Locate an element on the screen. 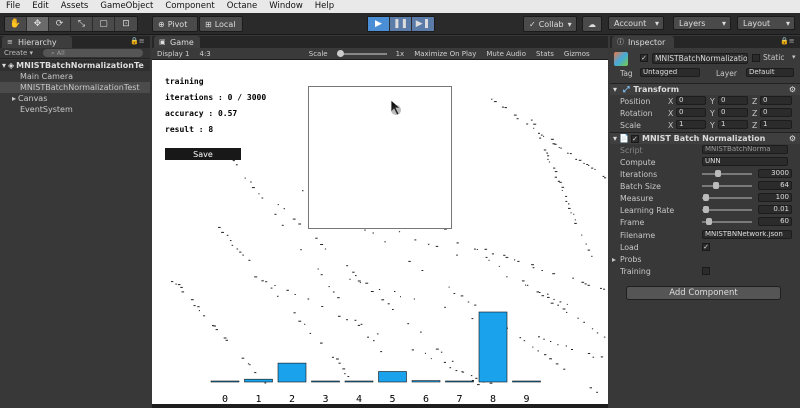 The height and width of the screenshot is (408, 800). tag-dropdown: Untagged is located at coordinates (670, 72).